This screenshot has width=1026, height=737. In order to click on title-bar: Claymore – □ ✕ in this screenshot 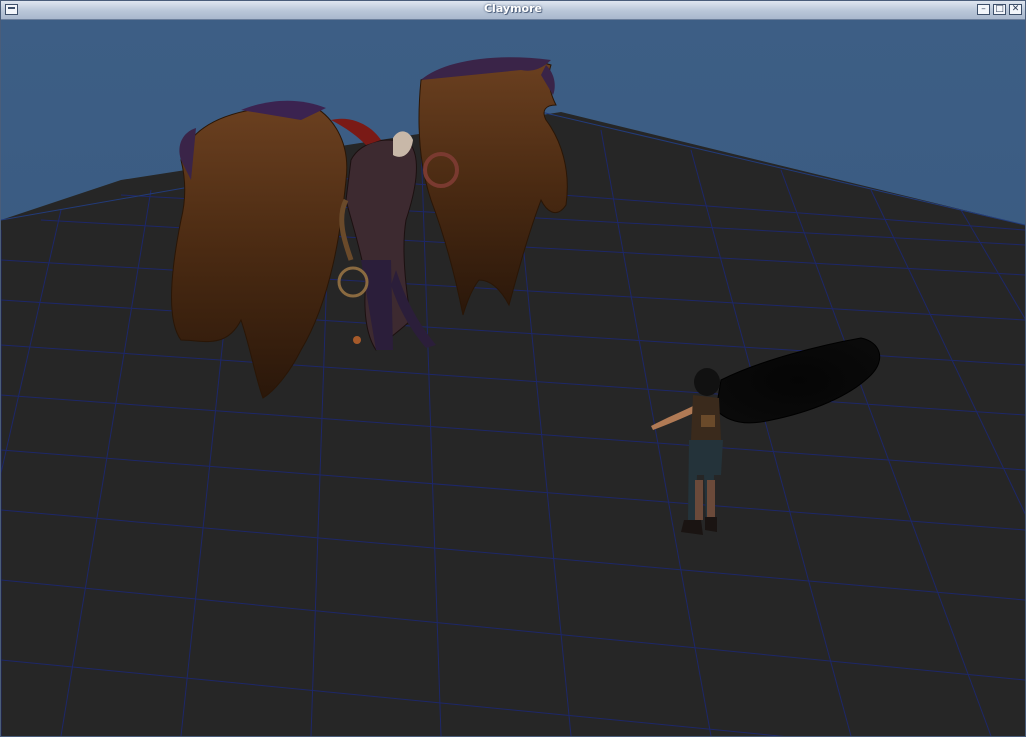, I will do `click(513, 10)`.